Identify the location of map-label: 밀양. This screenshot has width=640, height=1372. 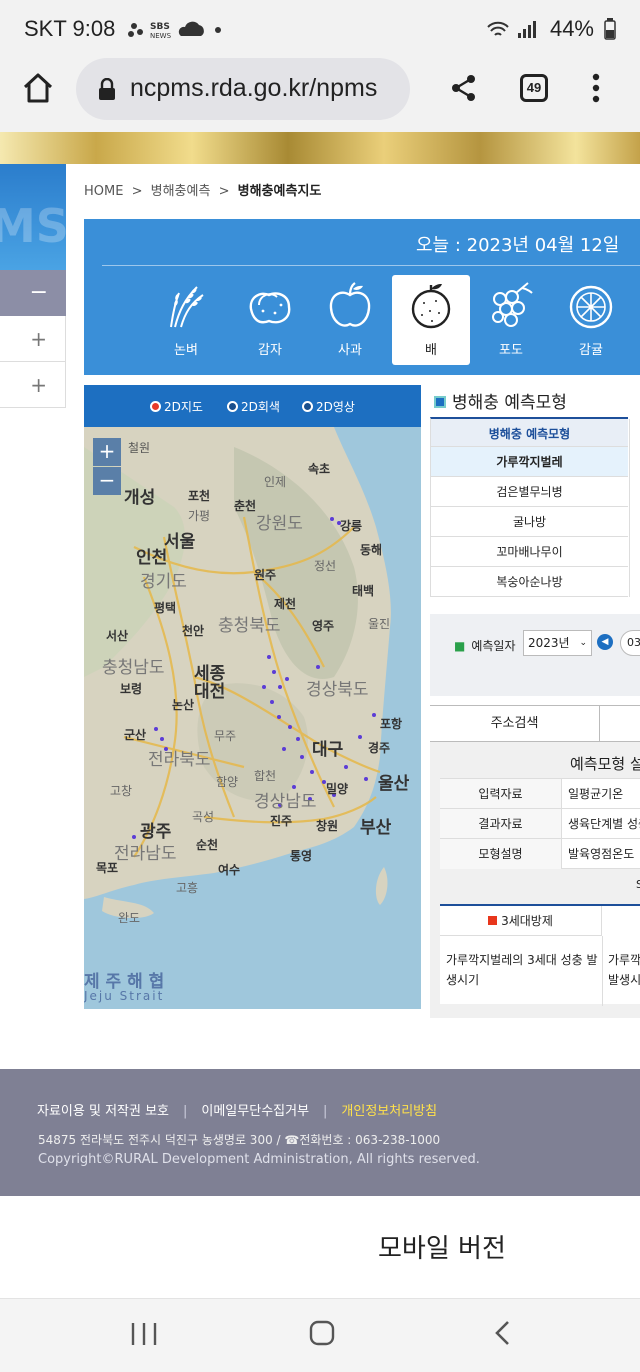
(337, 789).